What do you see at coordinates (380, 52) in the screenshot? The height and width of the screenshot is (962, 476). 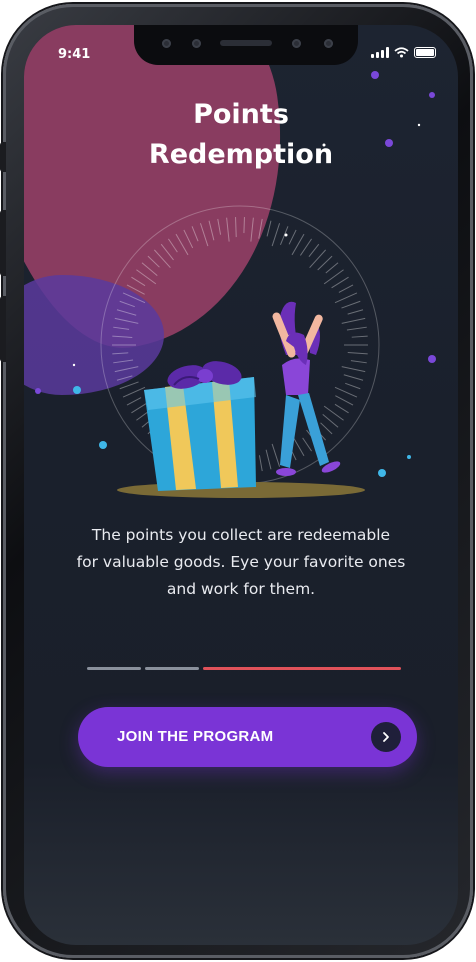 I see `signal-icon` at bounding box center [380, 52].